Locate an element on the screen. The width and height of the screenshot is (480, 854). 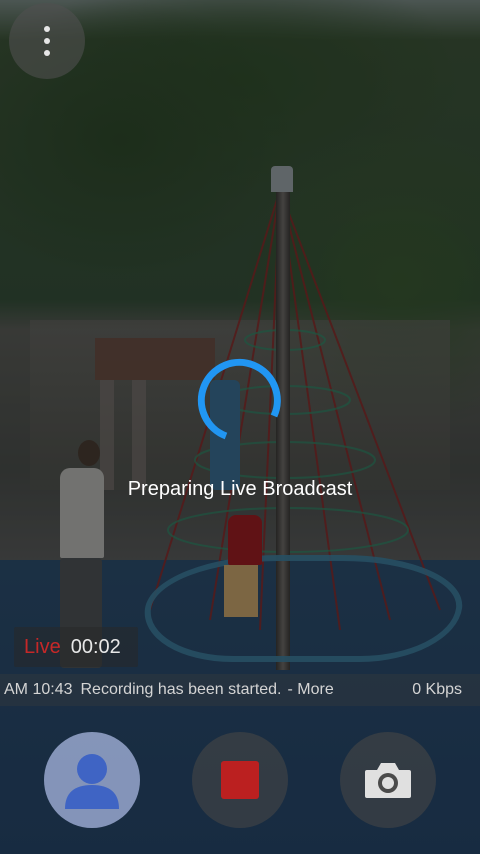
live-label: Live is located at coordinates (42, 646).